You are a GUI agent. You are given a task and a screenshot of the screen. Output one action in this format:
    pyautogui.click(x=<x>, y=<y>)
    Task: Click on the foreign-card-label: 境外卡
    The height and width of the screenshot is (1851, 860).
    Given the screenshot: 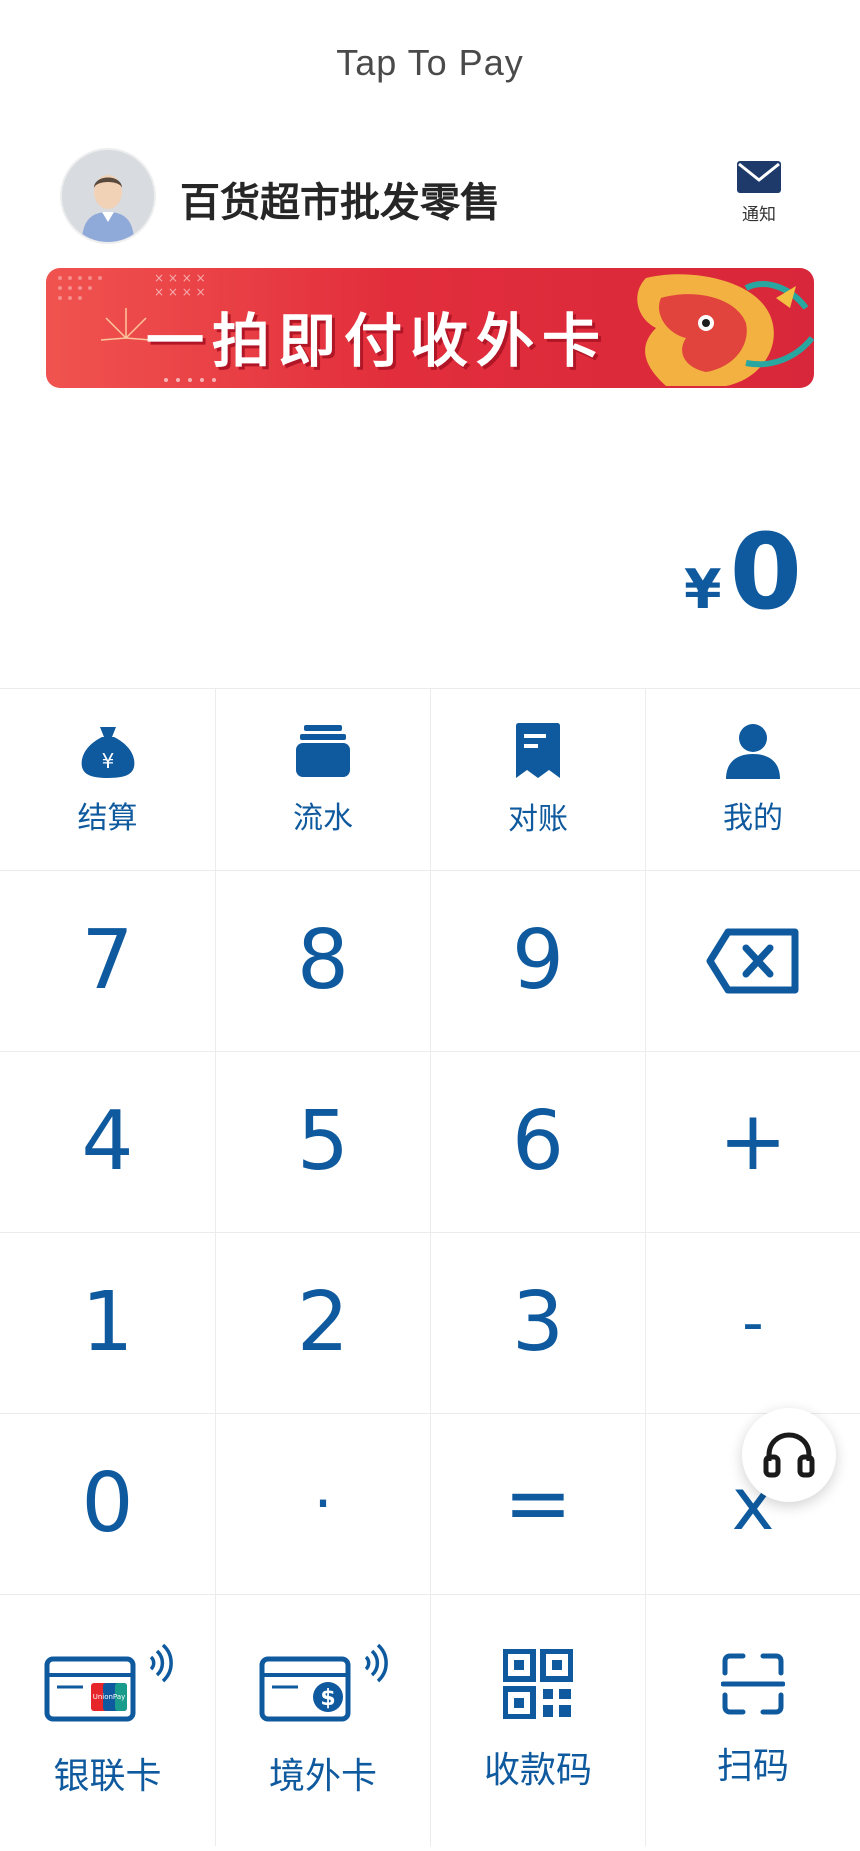 What is the action you would take?
    pyautogui.click(x=322, y=1776)
    